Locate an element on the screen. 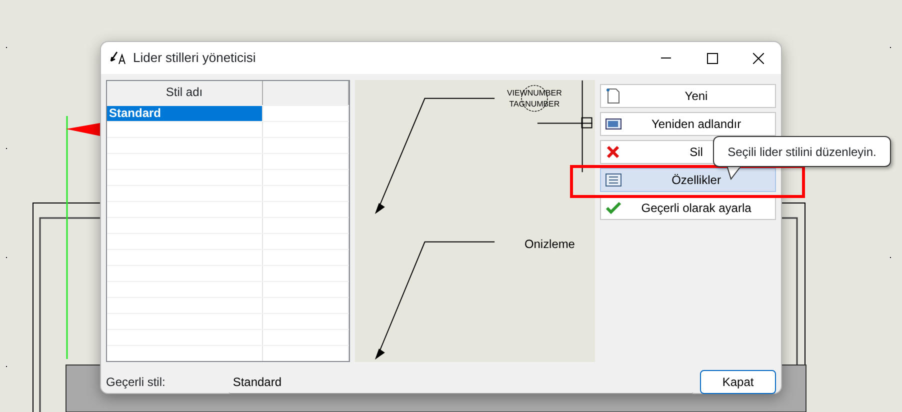 The image size is (902, 412). column-header: Stil adı is located at coordinates (184, 93).